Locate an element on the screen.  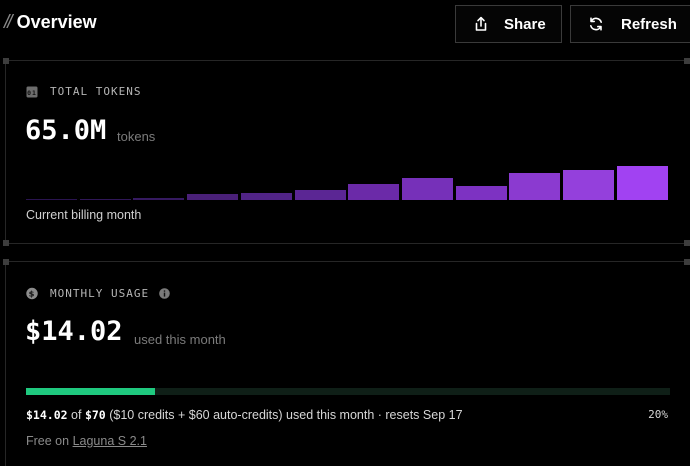
monthly-usage-label: MONTHLY USAGE is located at coordinates (100, 293).